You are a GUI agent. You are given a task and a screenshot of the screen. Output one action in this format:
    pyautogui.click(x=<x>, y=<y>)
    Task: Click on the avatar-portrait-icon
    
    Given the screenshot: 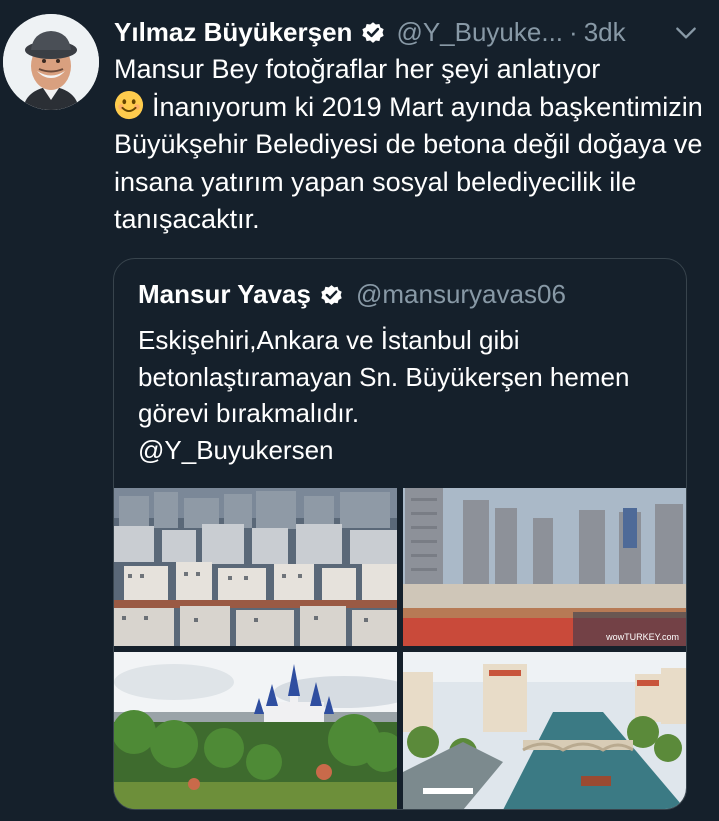 What is the action you would take?
    pyautogui.click(x=51, y=62)
    